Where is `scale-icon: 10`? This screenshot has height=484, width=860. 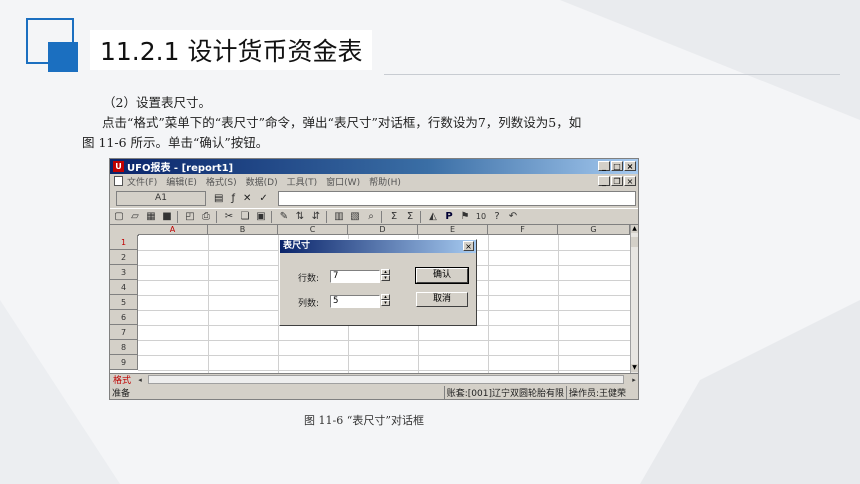 scale-icon: 10 is located at coordinates (481, 217).